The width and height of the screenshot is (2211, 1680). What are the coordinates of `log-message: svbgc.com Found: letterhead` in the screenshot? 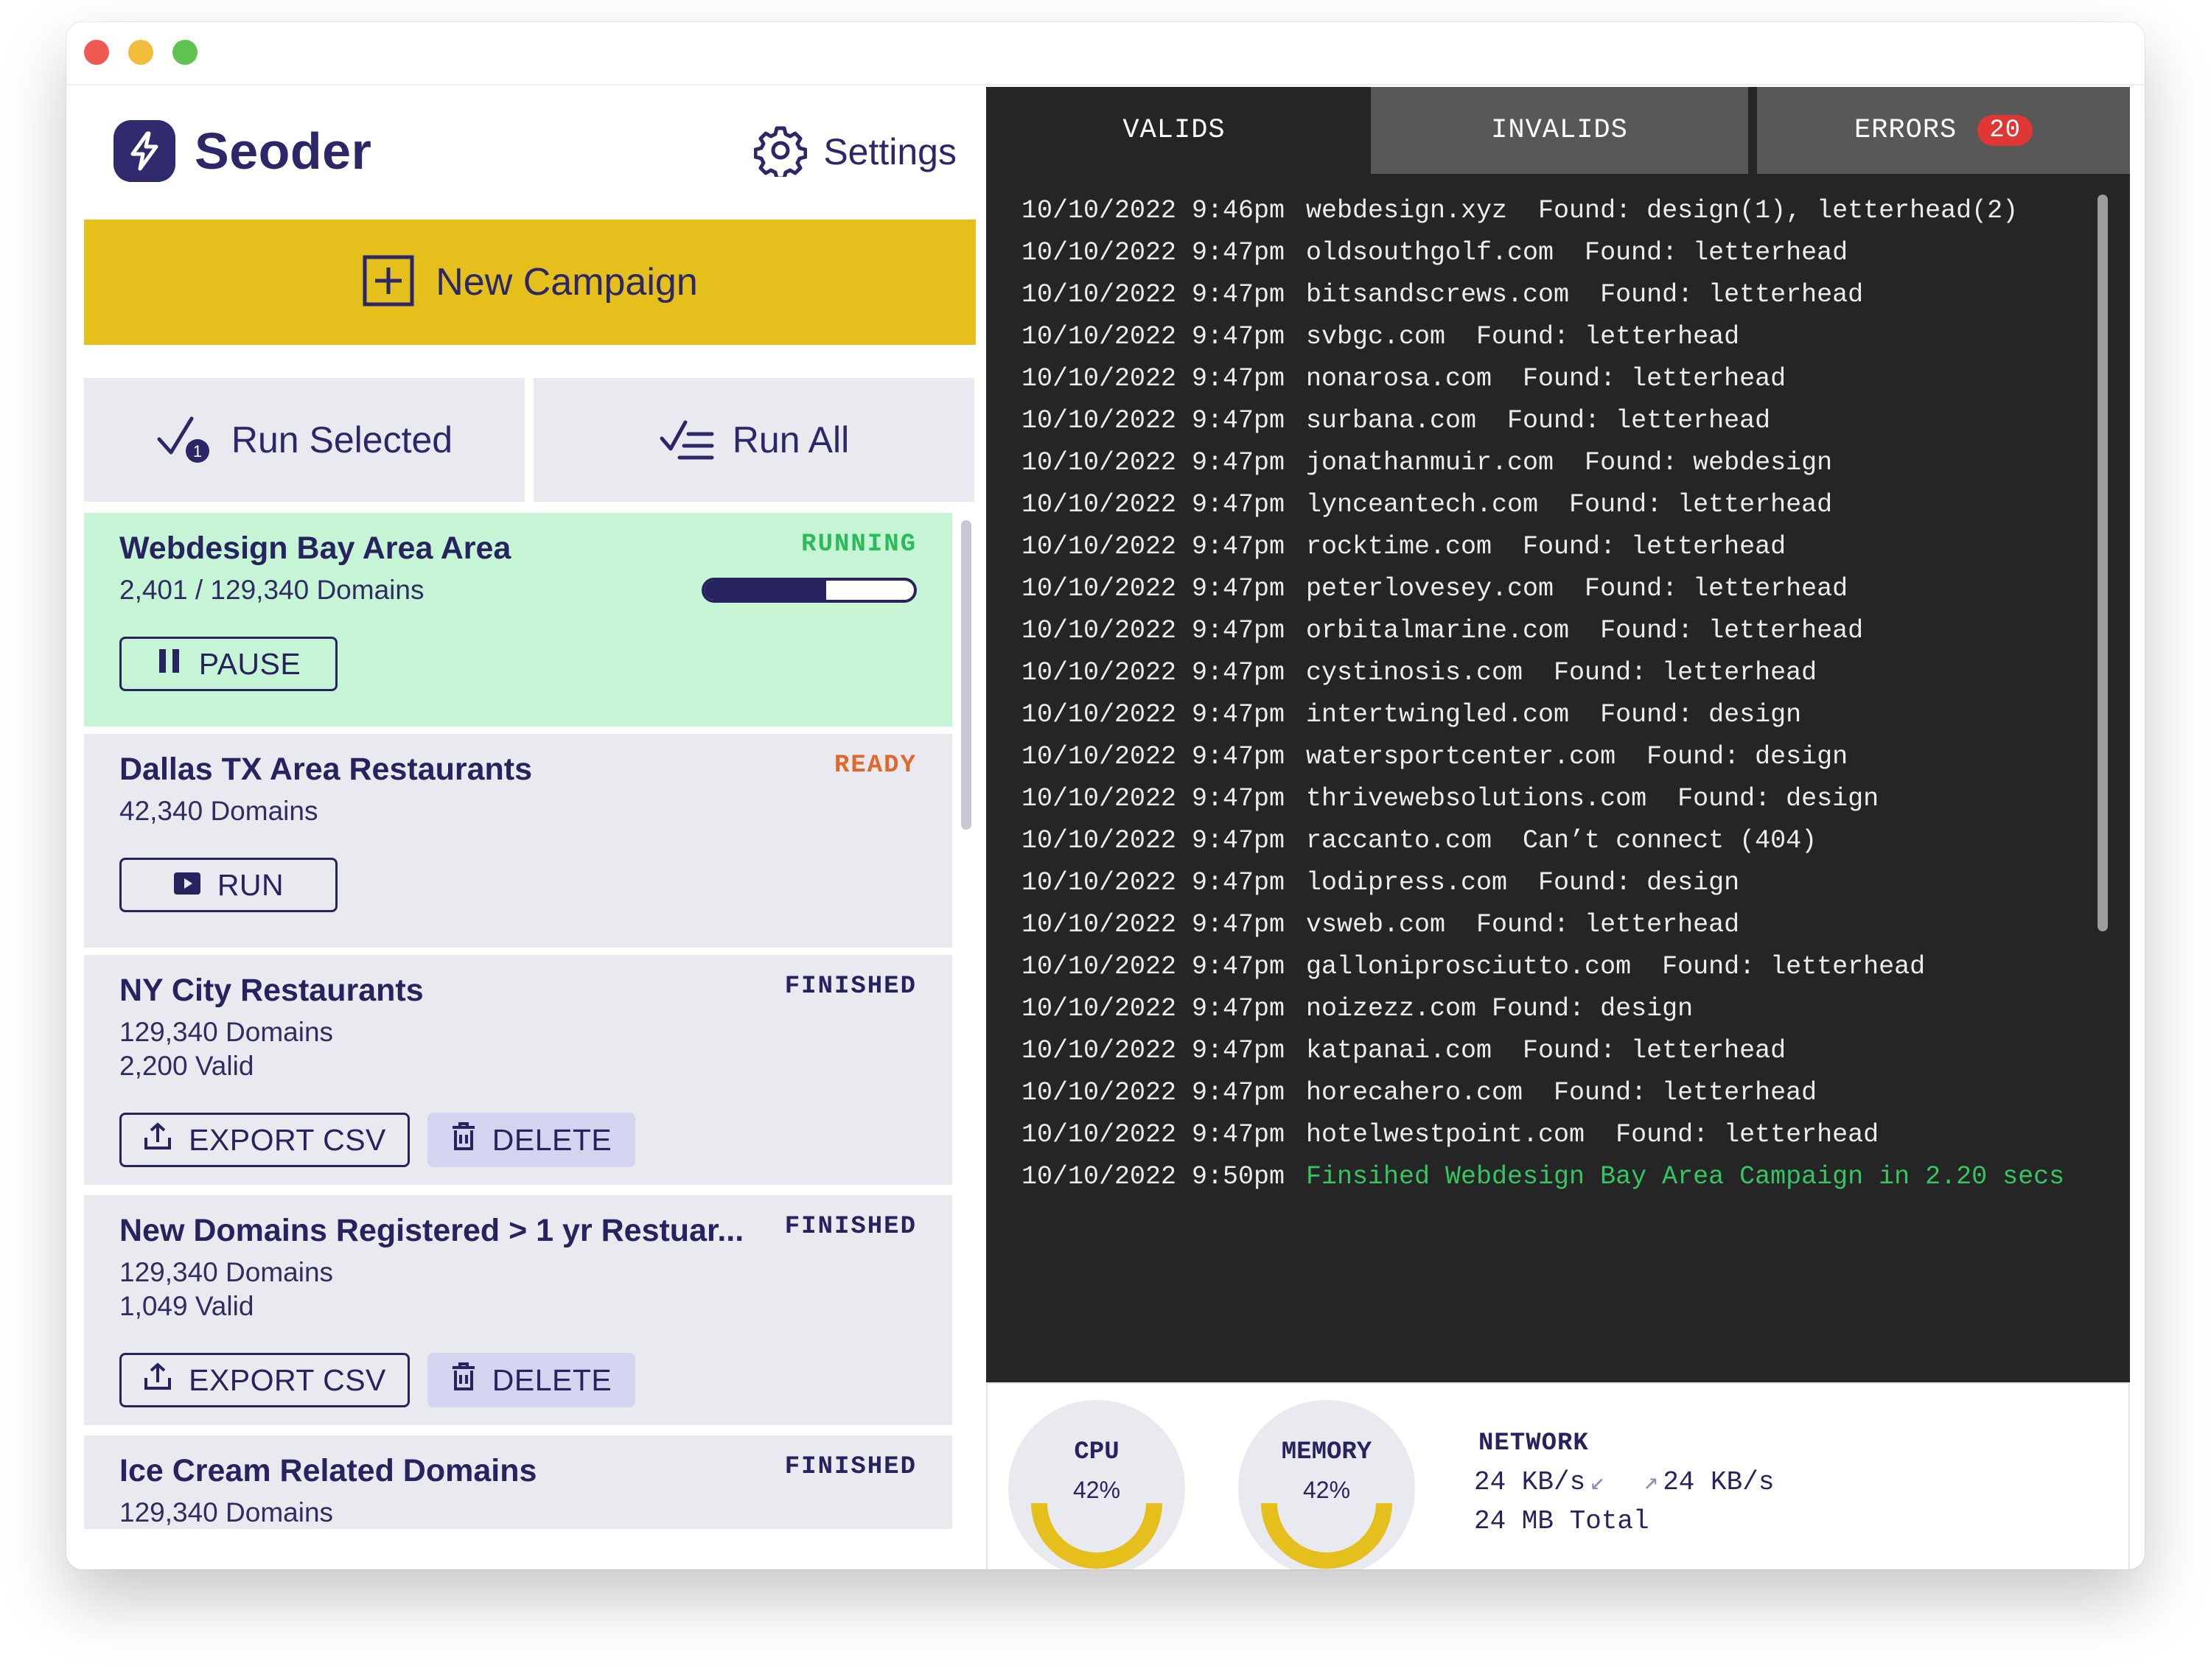 It's located at (1523, 336).